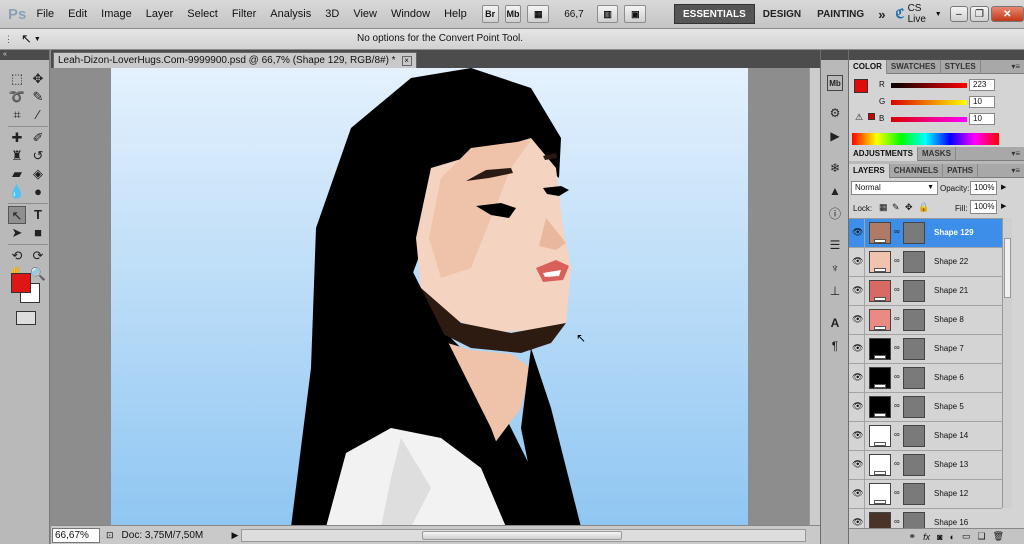 The image size is (1024, 544). Describe the element at coordinates (17, 192) in the screenshot. I see `blur-tool-icon: 💧` at that location.